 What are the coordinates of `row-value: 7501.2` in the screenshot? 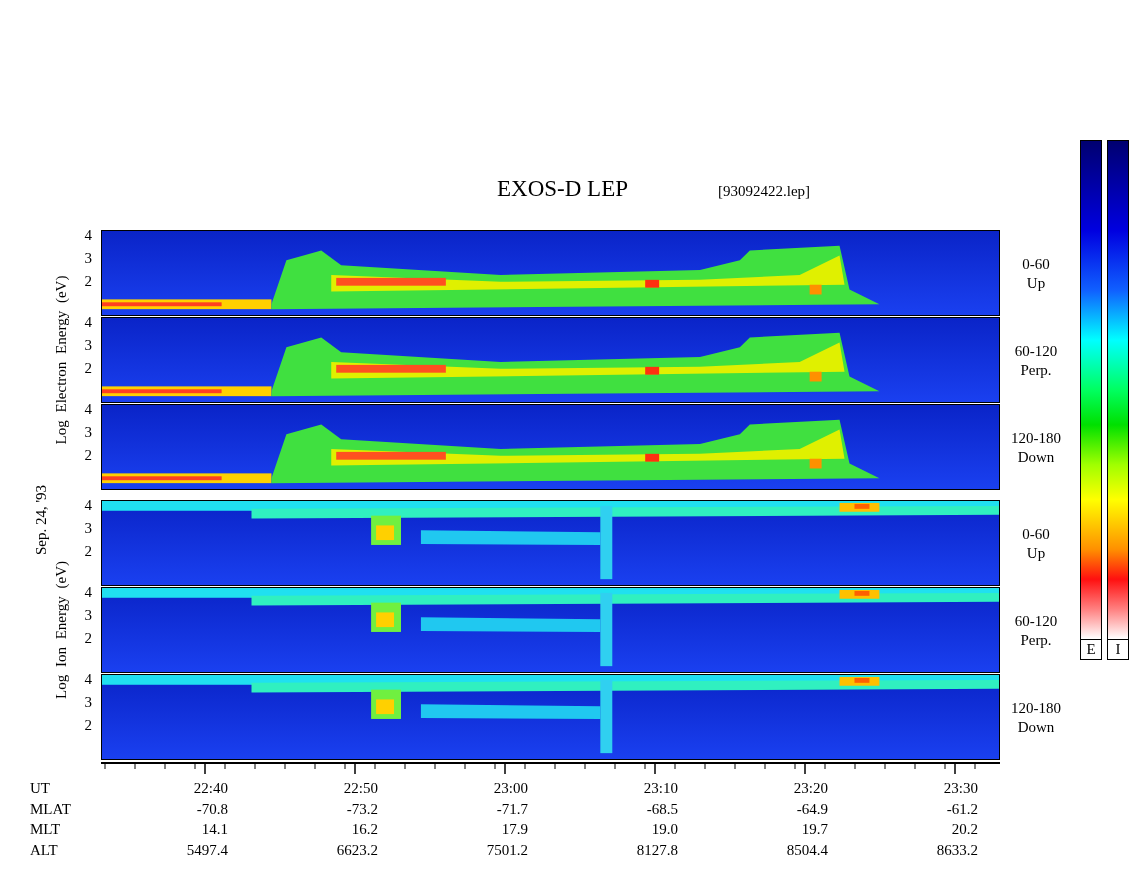 It's located at (506, 850).